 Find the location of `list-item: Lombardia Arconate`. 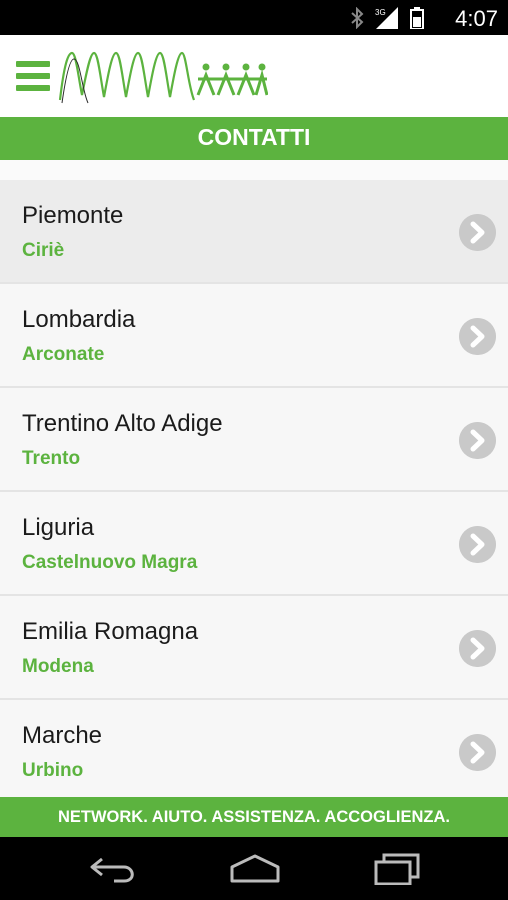

list-item: Lombardia Arconate is located at coordinates (254, 336).